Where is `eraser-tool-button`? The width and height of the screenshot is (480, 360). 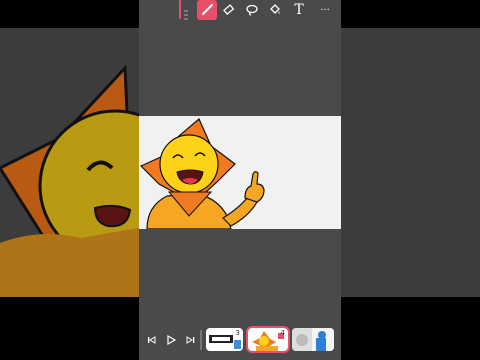 eraser-tool-button is located at coordinates (229, 10).